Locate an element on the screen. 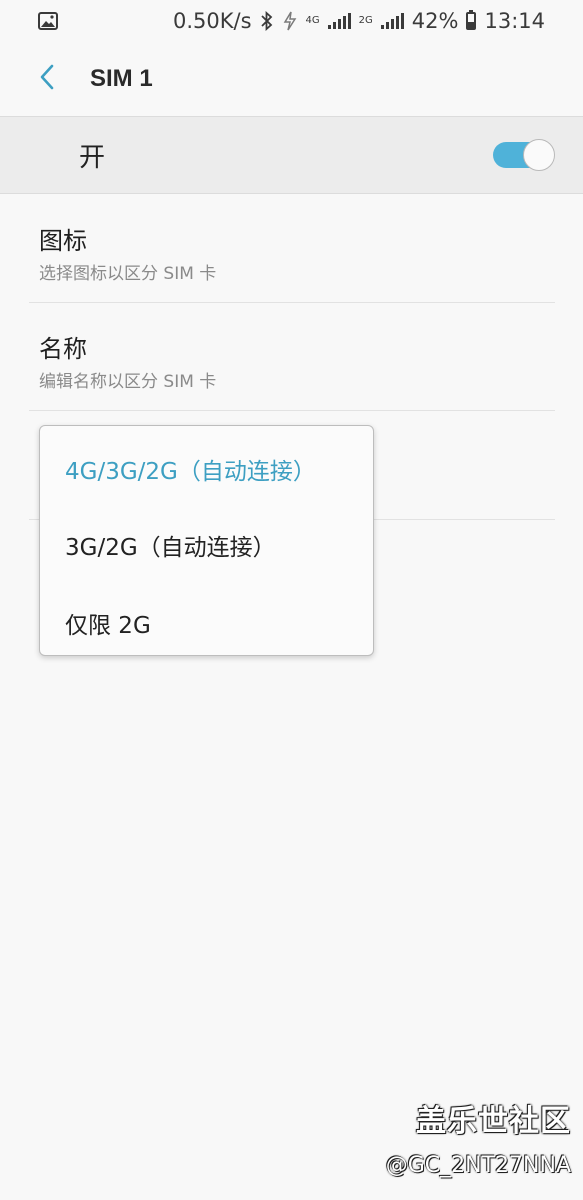  master-switch-row: 开 is located at coordinates (291, 155).